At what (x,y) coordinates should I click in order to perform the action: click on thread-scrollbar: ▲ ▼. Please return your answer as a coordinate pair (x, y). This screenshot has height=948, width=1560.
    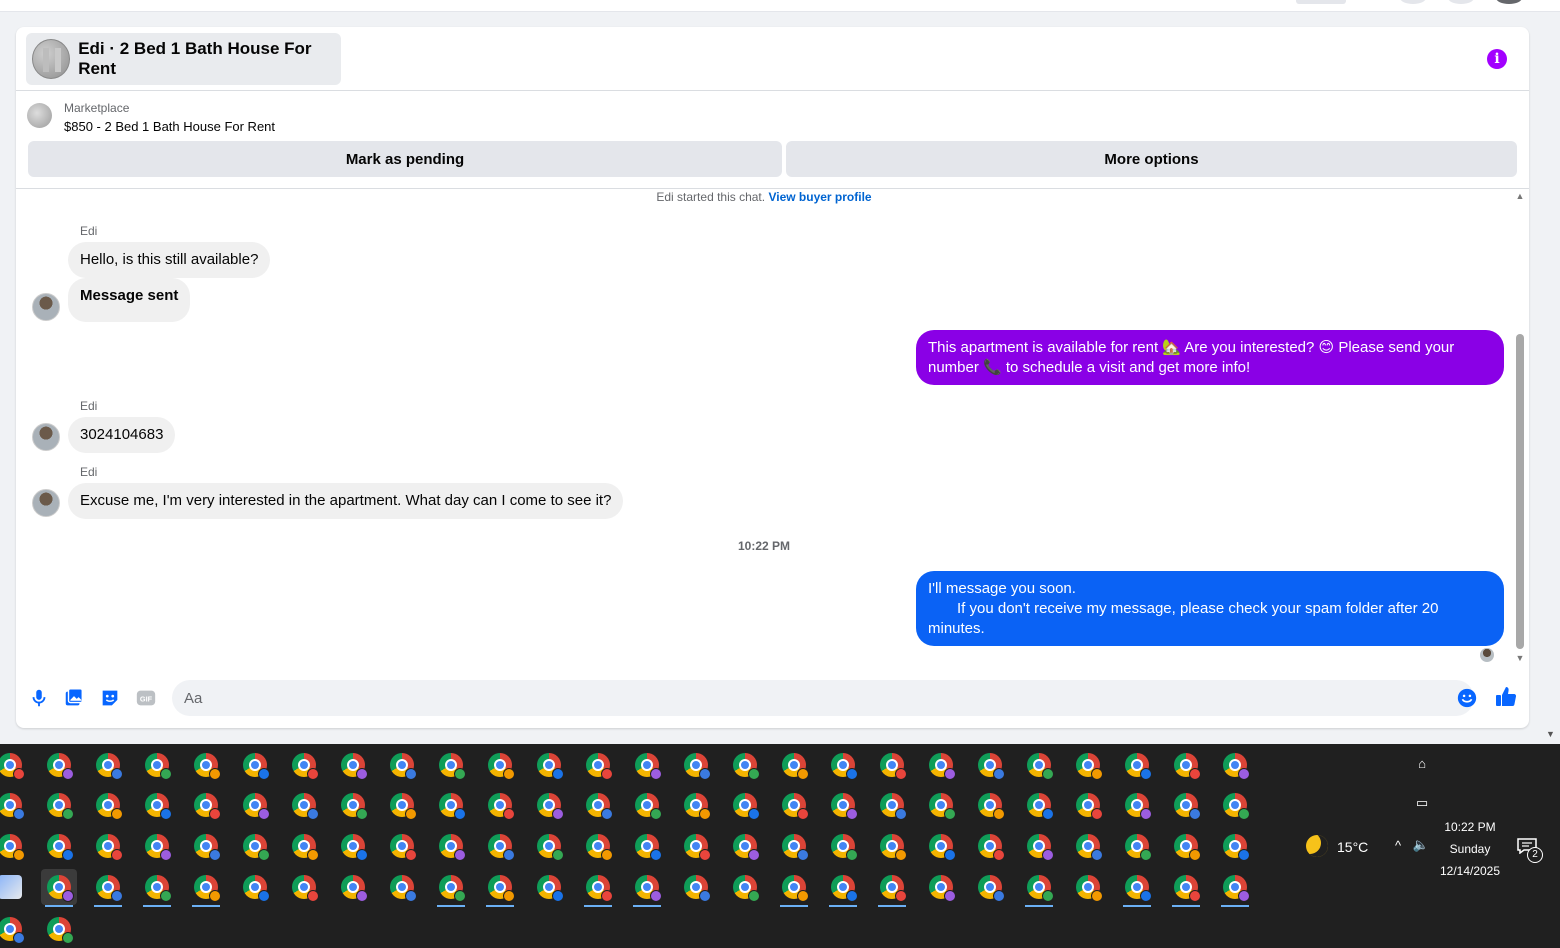
    Looking at the image, I should click on (1520, 428).